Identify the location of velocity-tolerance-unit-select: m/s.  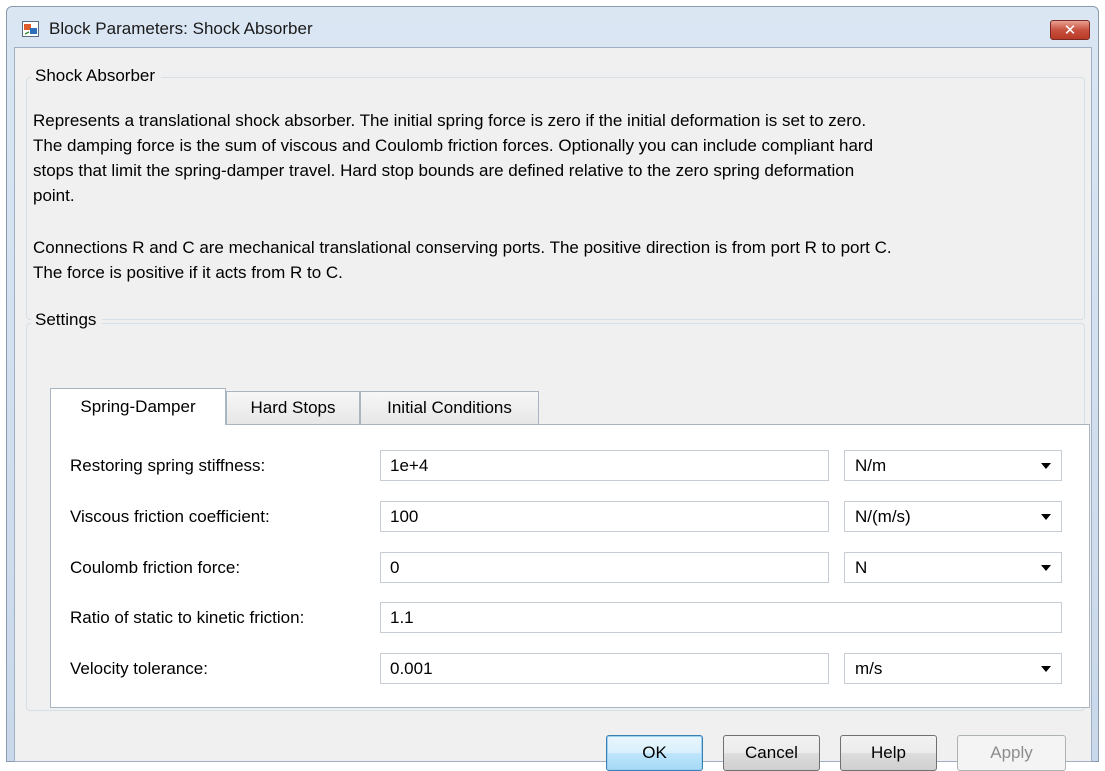
(953, 668).